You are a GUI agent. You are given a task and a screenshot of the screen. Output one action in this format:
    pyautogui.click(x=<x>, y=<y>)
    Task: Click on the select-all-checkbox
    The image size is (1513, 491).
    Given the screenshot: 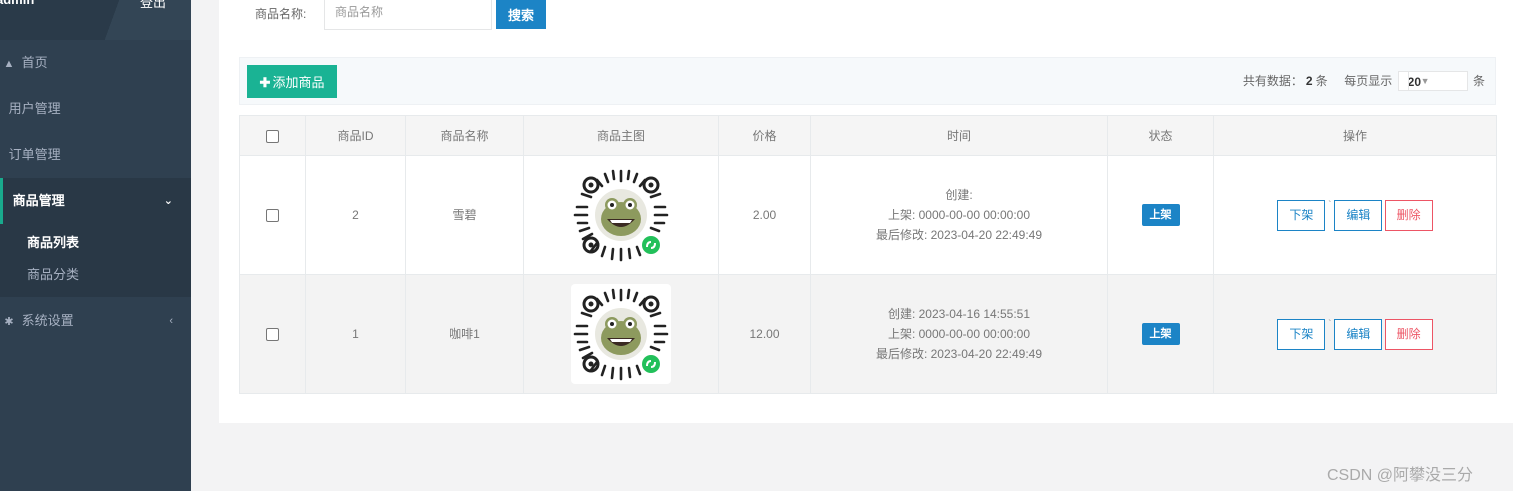 What is the action you would take?
    pyautogui.click(x=272, y=136)
    